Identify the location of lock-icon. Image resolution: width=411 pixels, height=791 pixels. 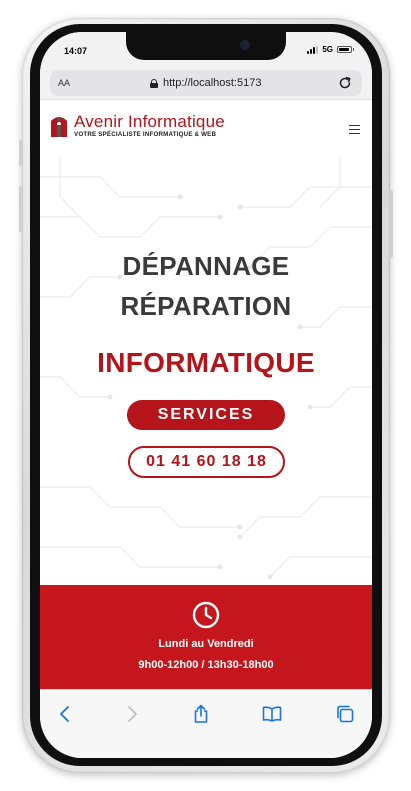
(154, 83).